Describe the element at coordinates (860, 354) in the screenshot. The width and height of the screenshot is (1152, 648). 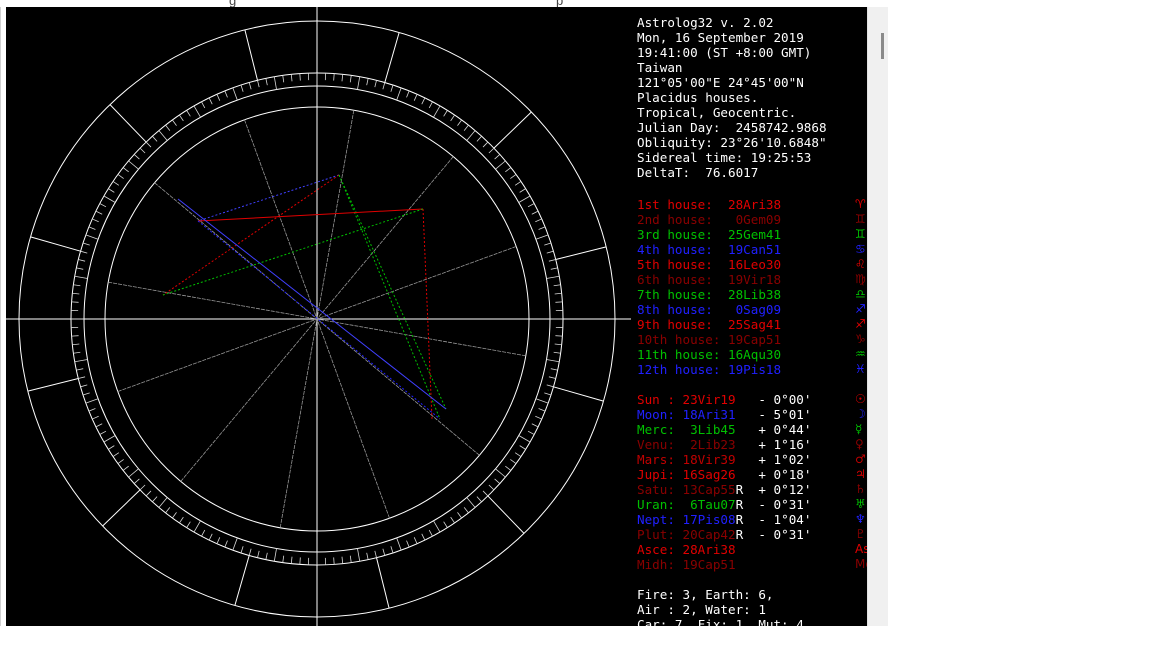
I see `house-sign-icon: ♒` at that location.